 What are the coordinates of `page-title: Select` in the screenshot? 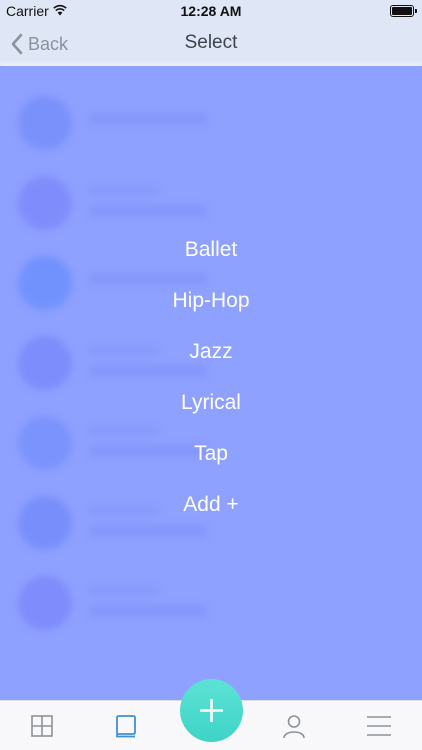 It's located at (211, 42).